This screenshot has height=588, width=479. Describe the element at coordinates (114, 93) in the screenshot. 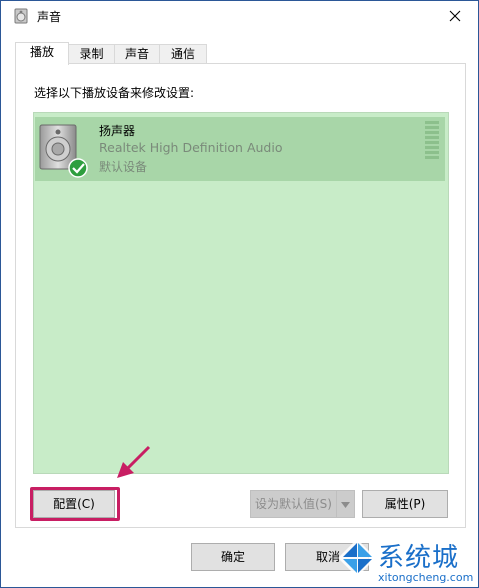

I see `instruction-label: 选择以下播放设备来修改设置:` at that location.